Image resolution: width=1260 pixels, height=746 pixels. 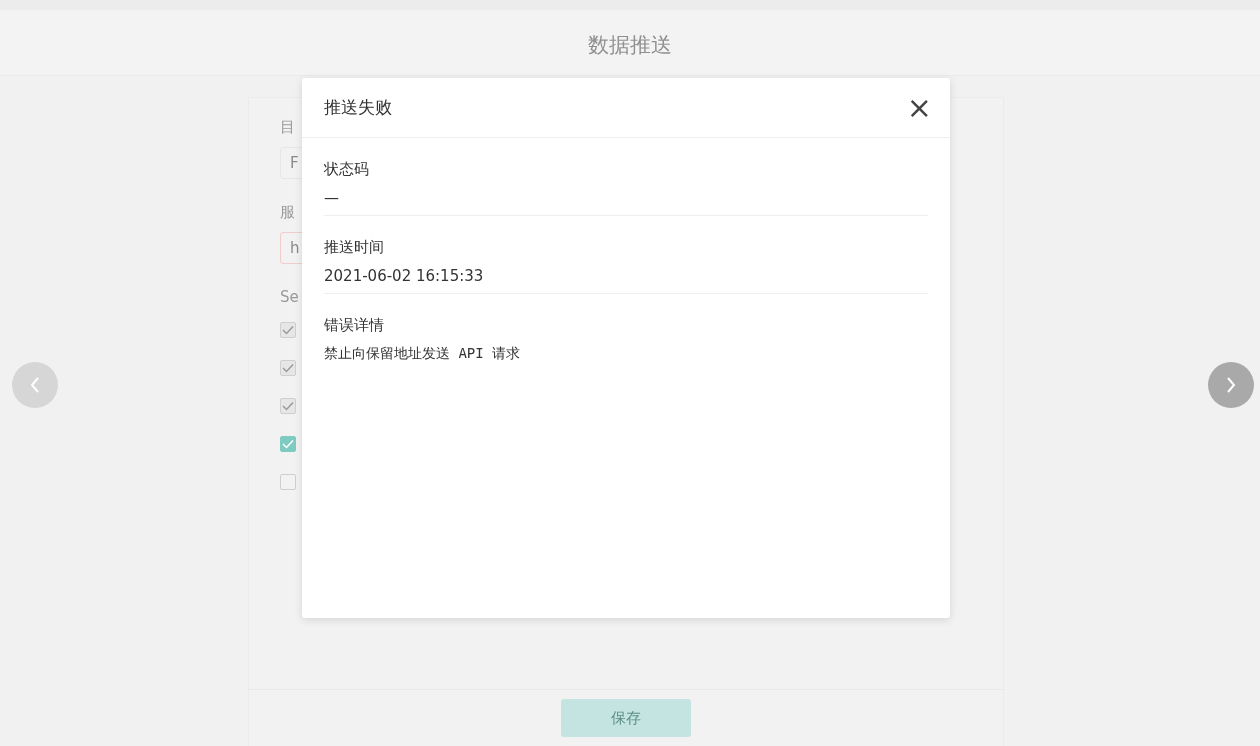 I want to click on chevron-right-icon, so click(x=1231, y=385).